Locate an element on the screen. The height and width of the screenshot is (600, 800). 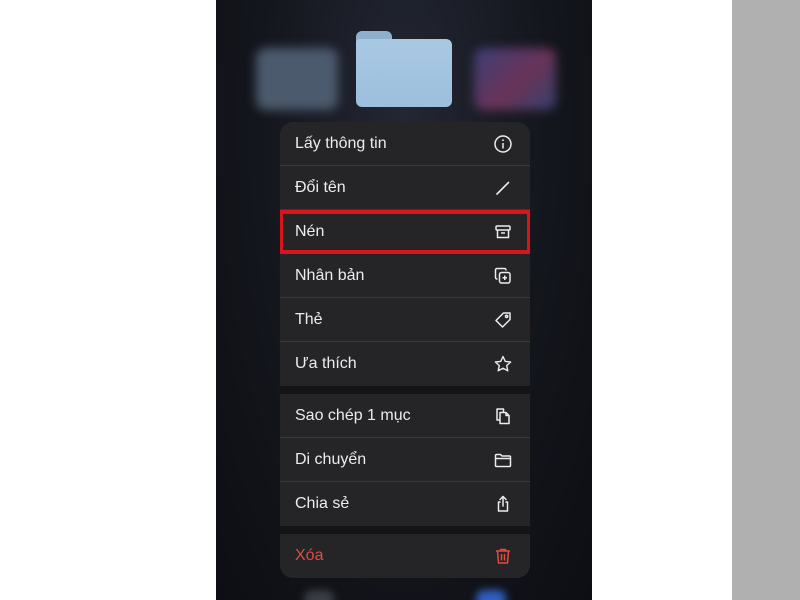
folder-icon is located at coordinates (503, 460).